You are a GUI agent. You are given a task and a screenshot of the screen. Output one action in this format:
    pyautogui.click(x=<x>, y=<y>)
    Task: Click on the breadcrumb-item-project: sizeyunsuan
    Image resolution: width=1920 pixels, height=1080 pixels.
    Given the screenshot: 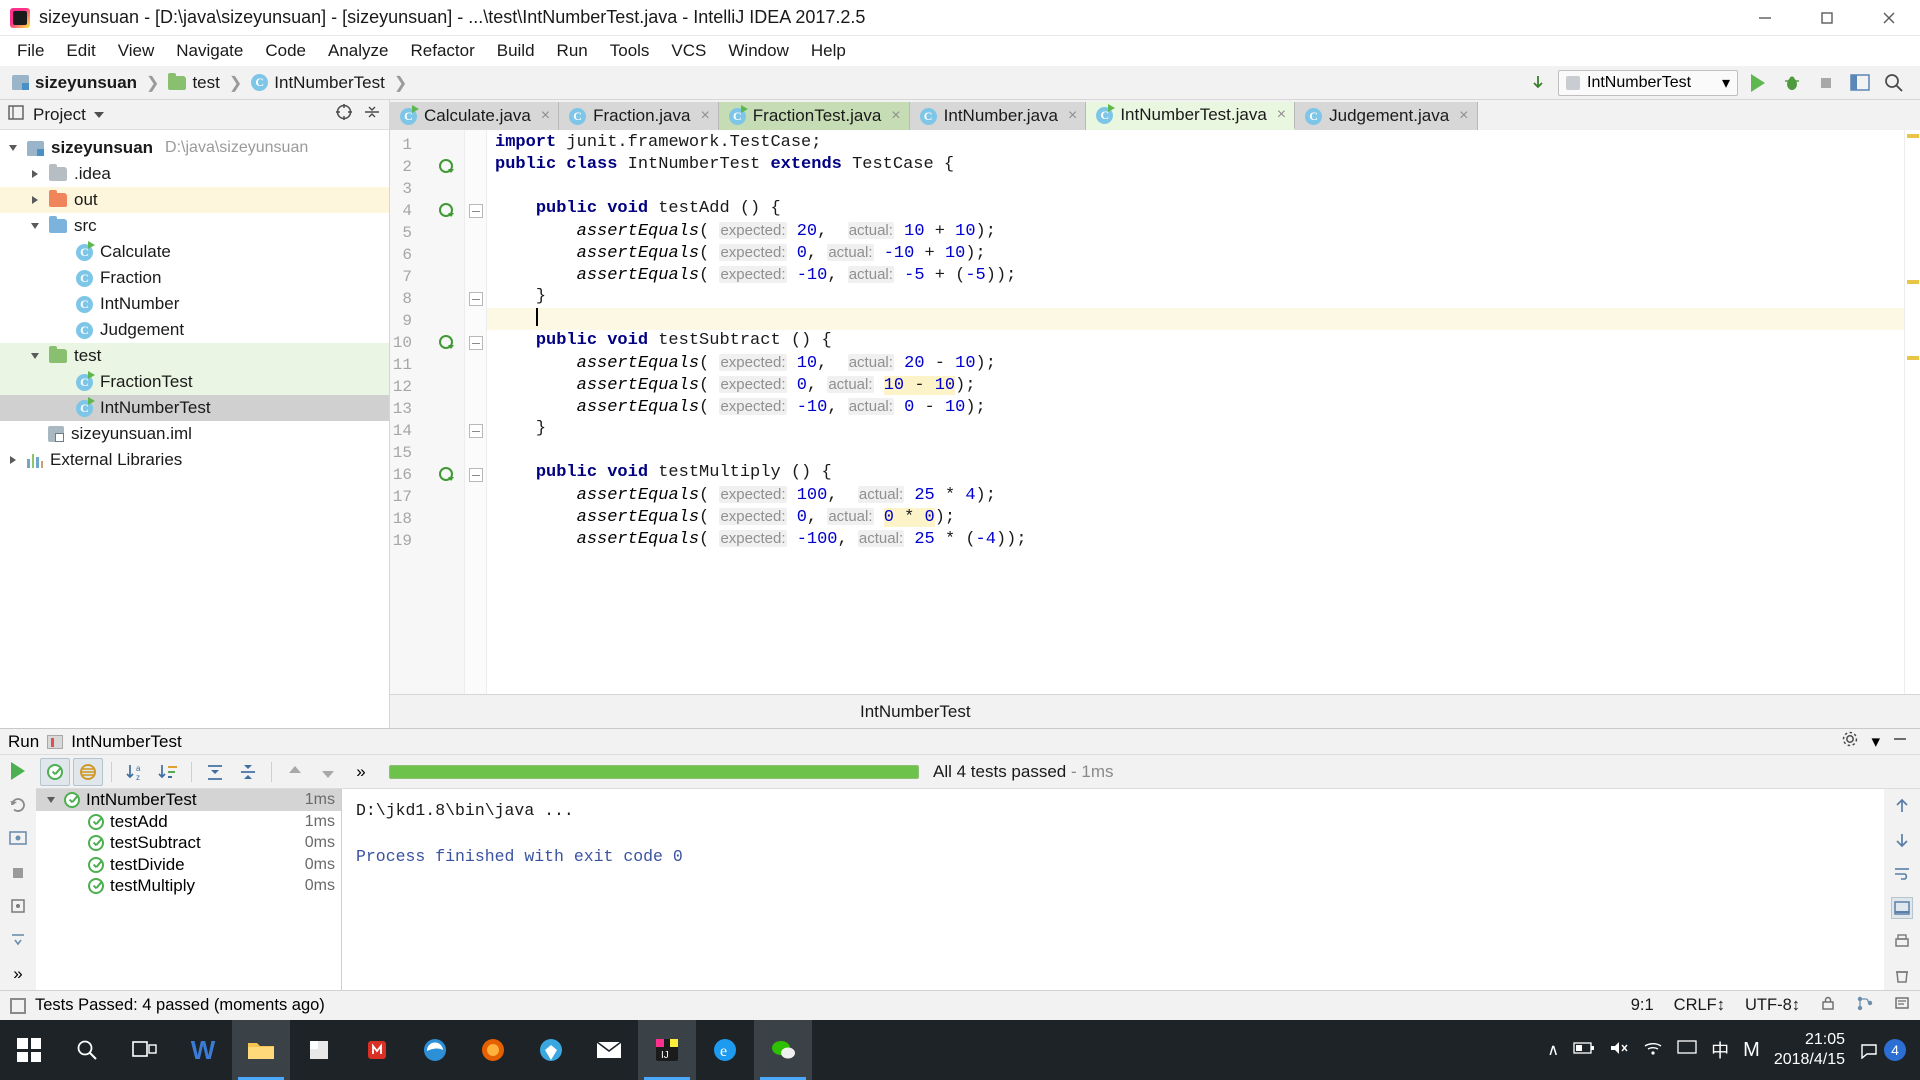 What is the action you would take?
    pyautogui.click(x=74, y=83)
    